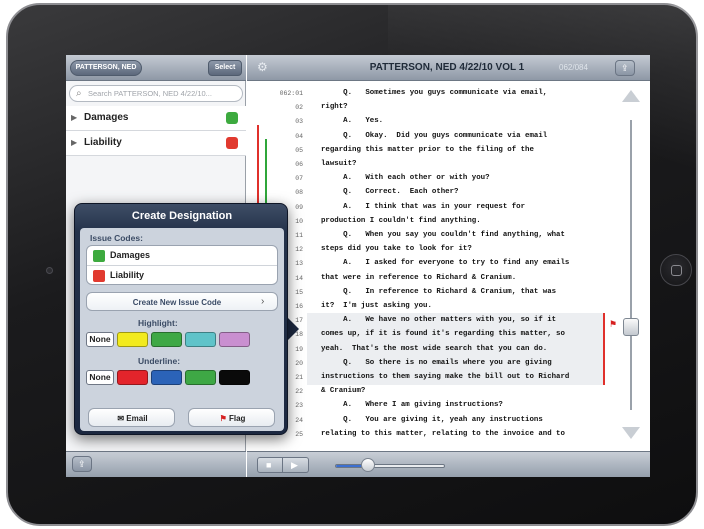 This screenshot has width=704, height=529. I want to click on camera, so click(49, 270).